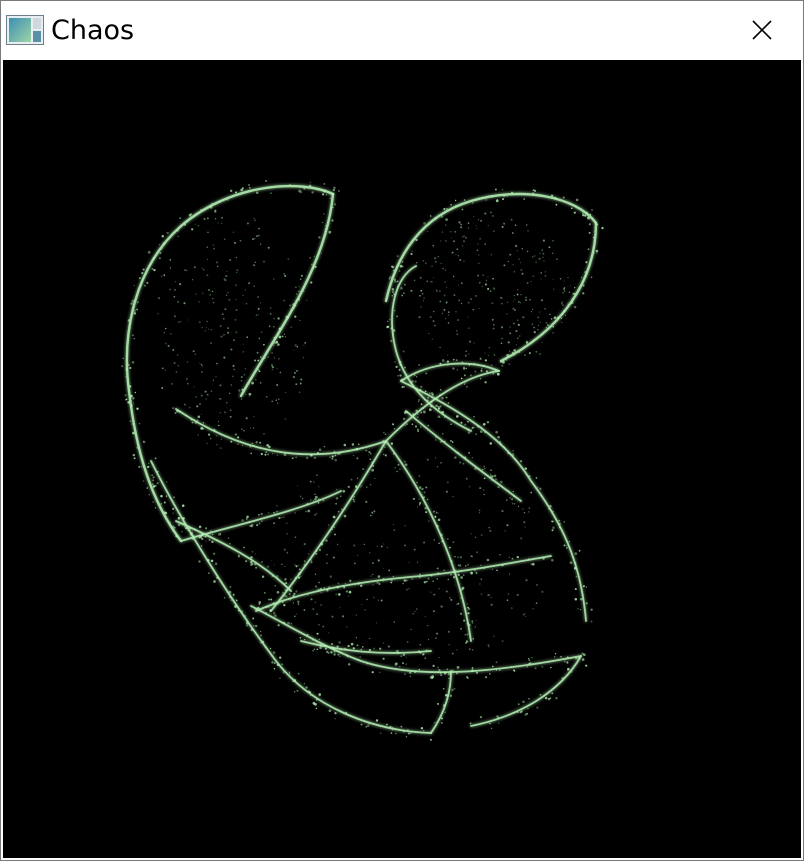 The image size is (804, 861). I want to click on close-button, so click(762, 30).